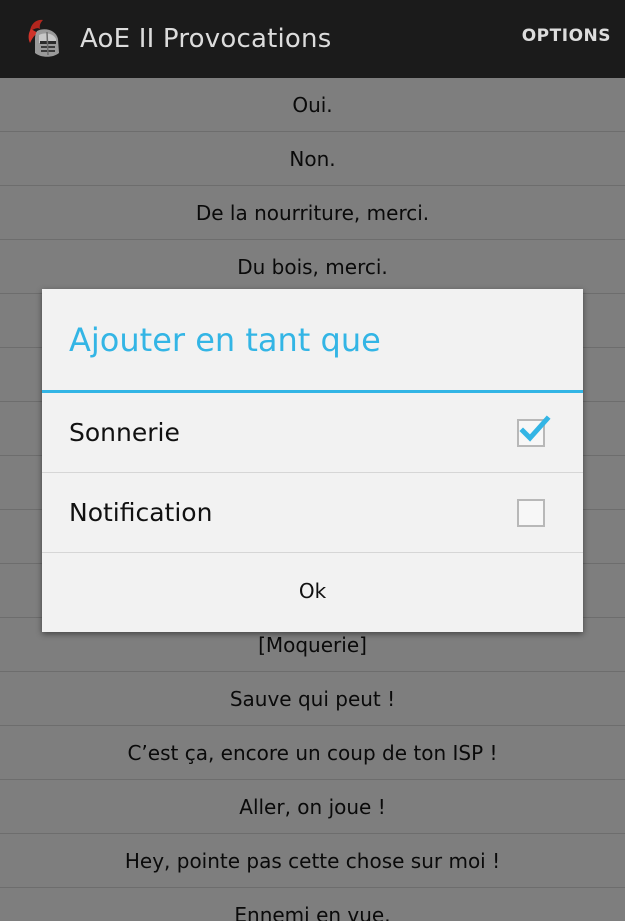  I want to click on list-item: Non., so click(312, 159).